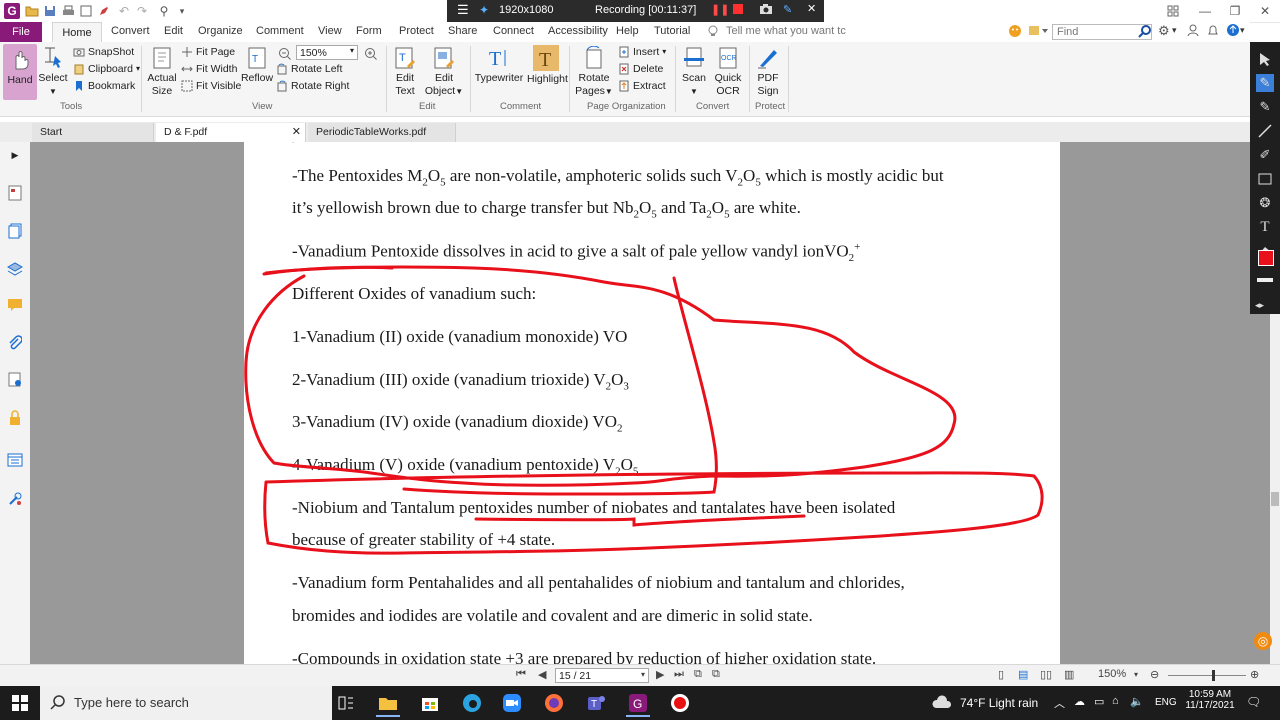  What do you see at coordinates (1164, 31) in the screenshot?
I see `settings-gear-icon: ⚙` at bounding box center [1164, 31].